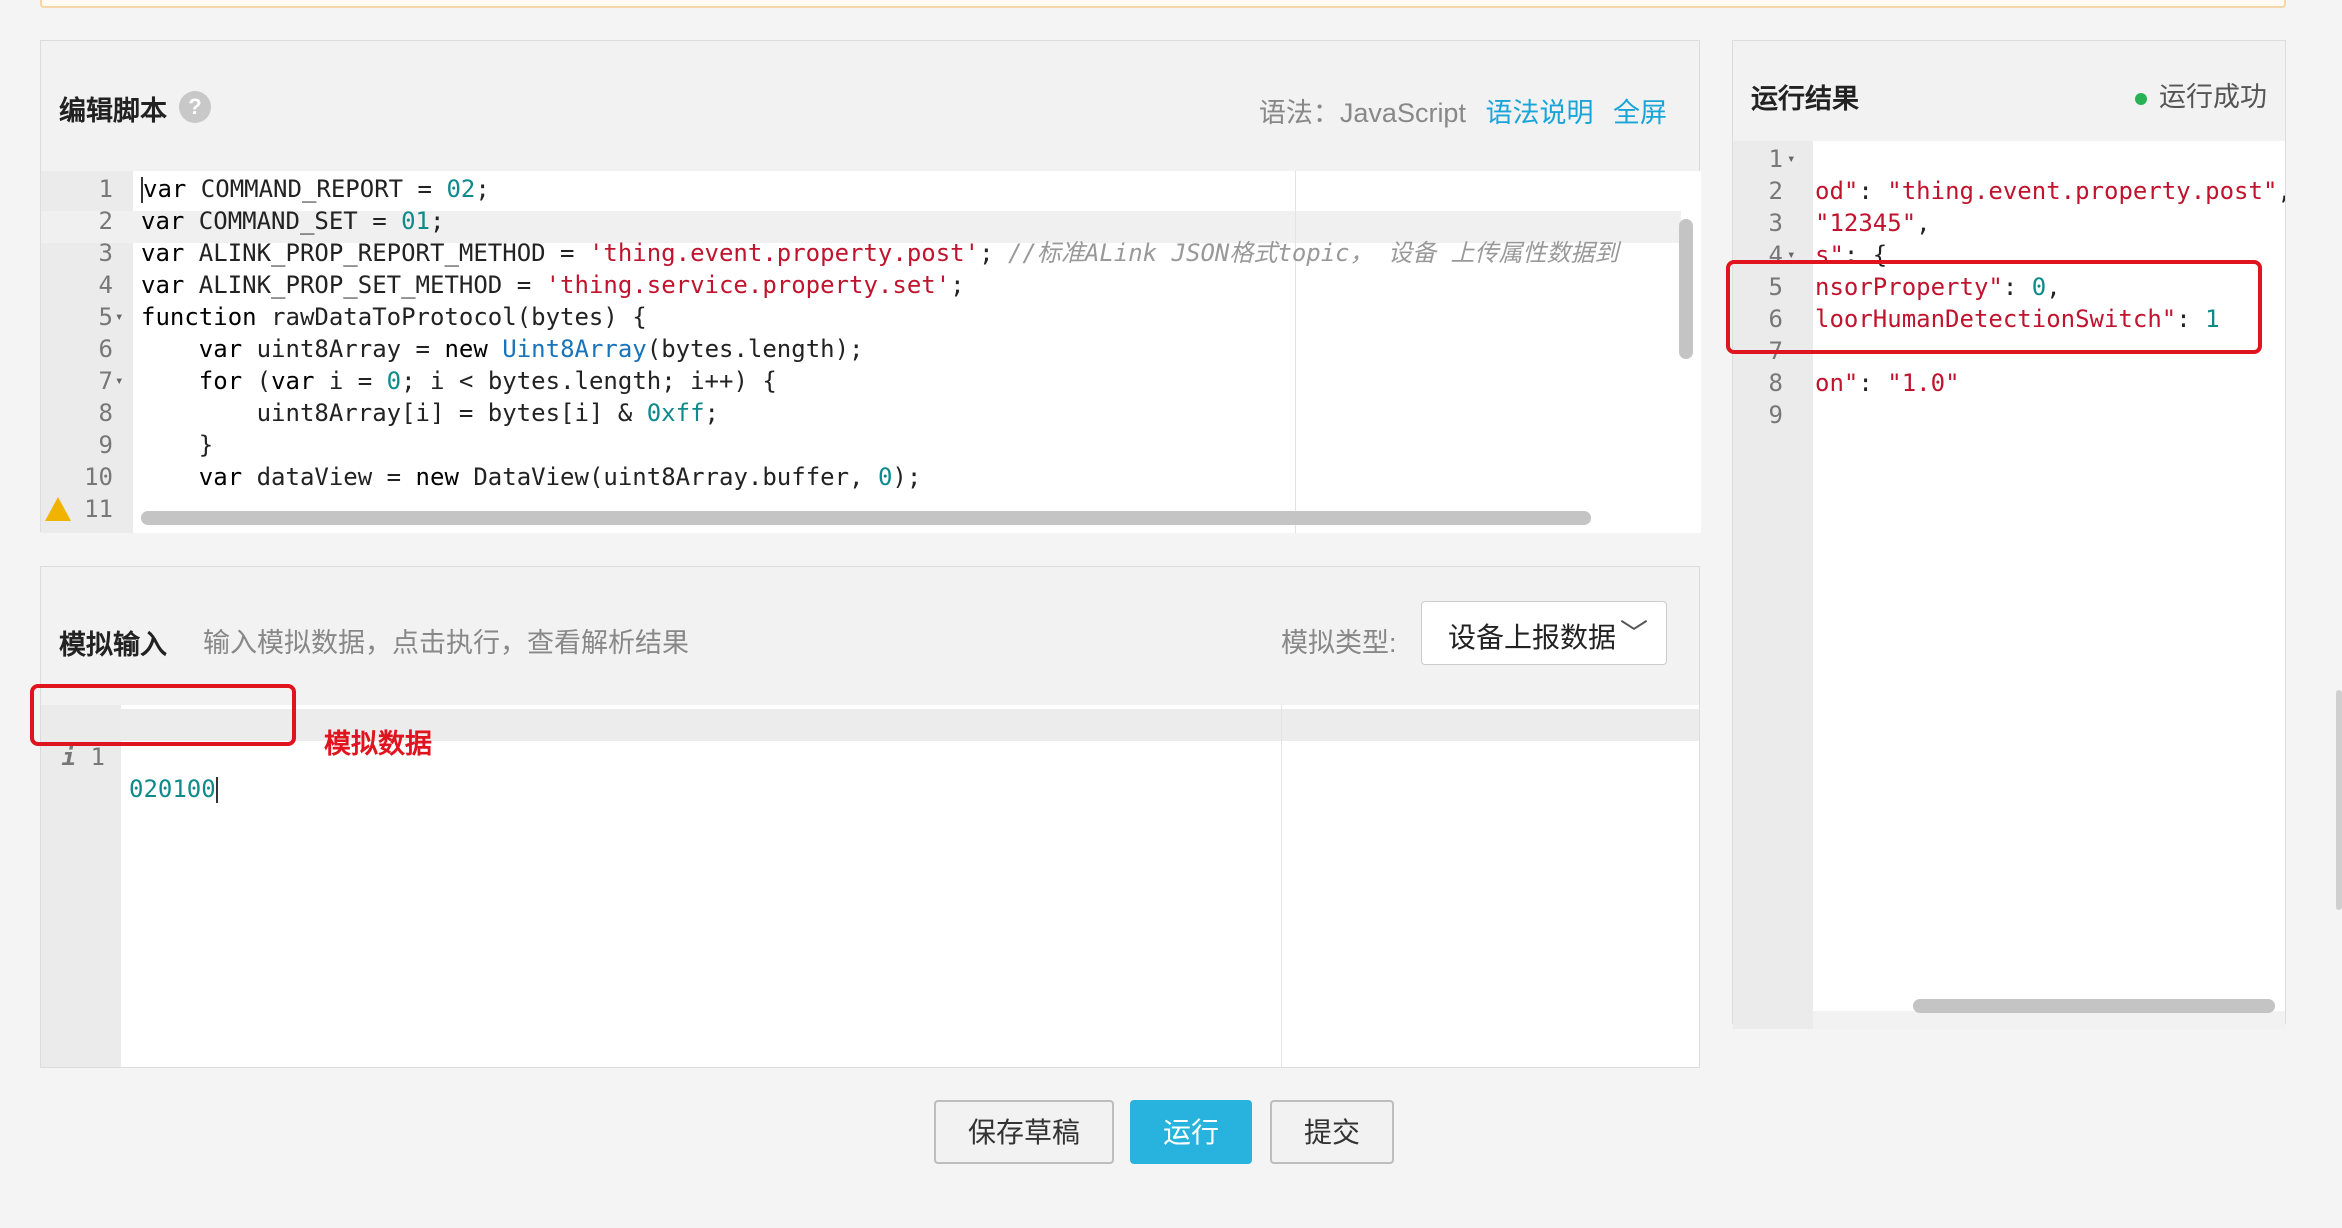 This screenshot has width=2342, height=1228. What do you see at coordinates (2009, 415) in the screenshot?
I see `result-line: 9` at bounding box center [2009, 415].